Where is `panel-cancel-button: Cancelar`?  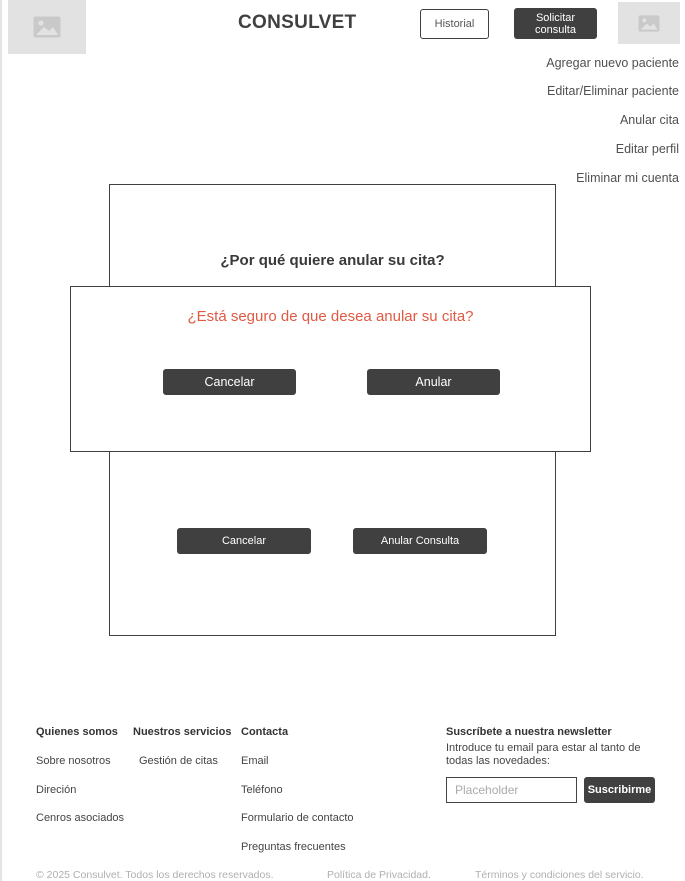 panel-cancel-button: Cancelar is located at coordinates (244, 541).